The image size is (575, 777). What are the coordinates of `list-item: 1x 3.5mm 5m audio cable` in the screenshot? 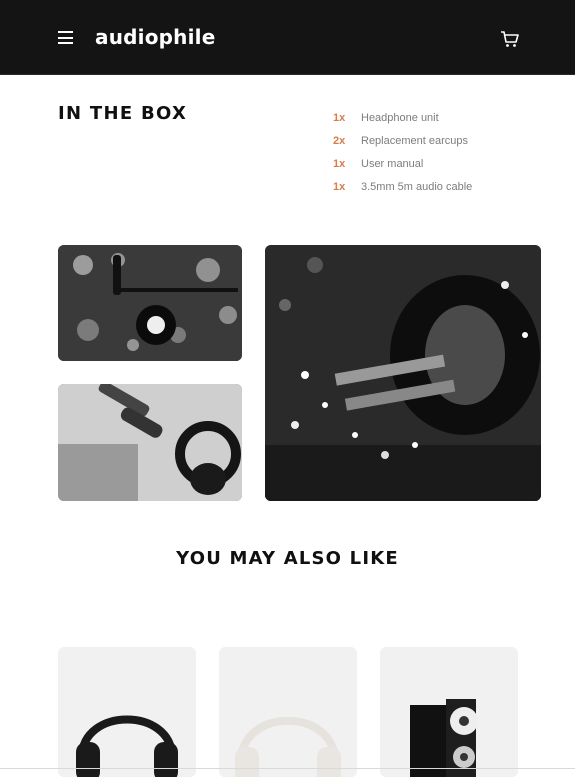 It's located at (402, 186).